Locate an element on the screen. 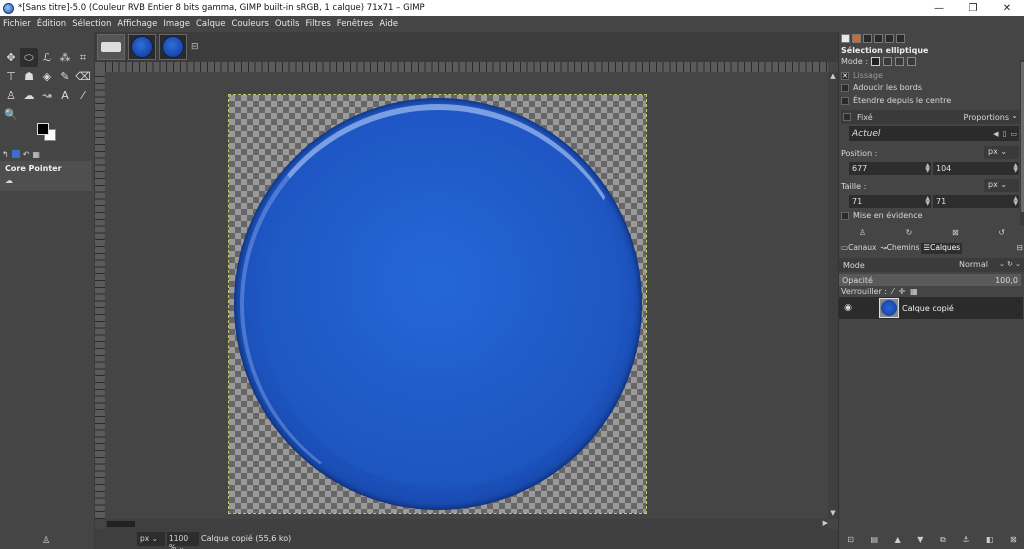  foreground-color-swatch is located at coordinates (43, 129).